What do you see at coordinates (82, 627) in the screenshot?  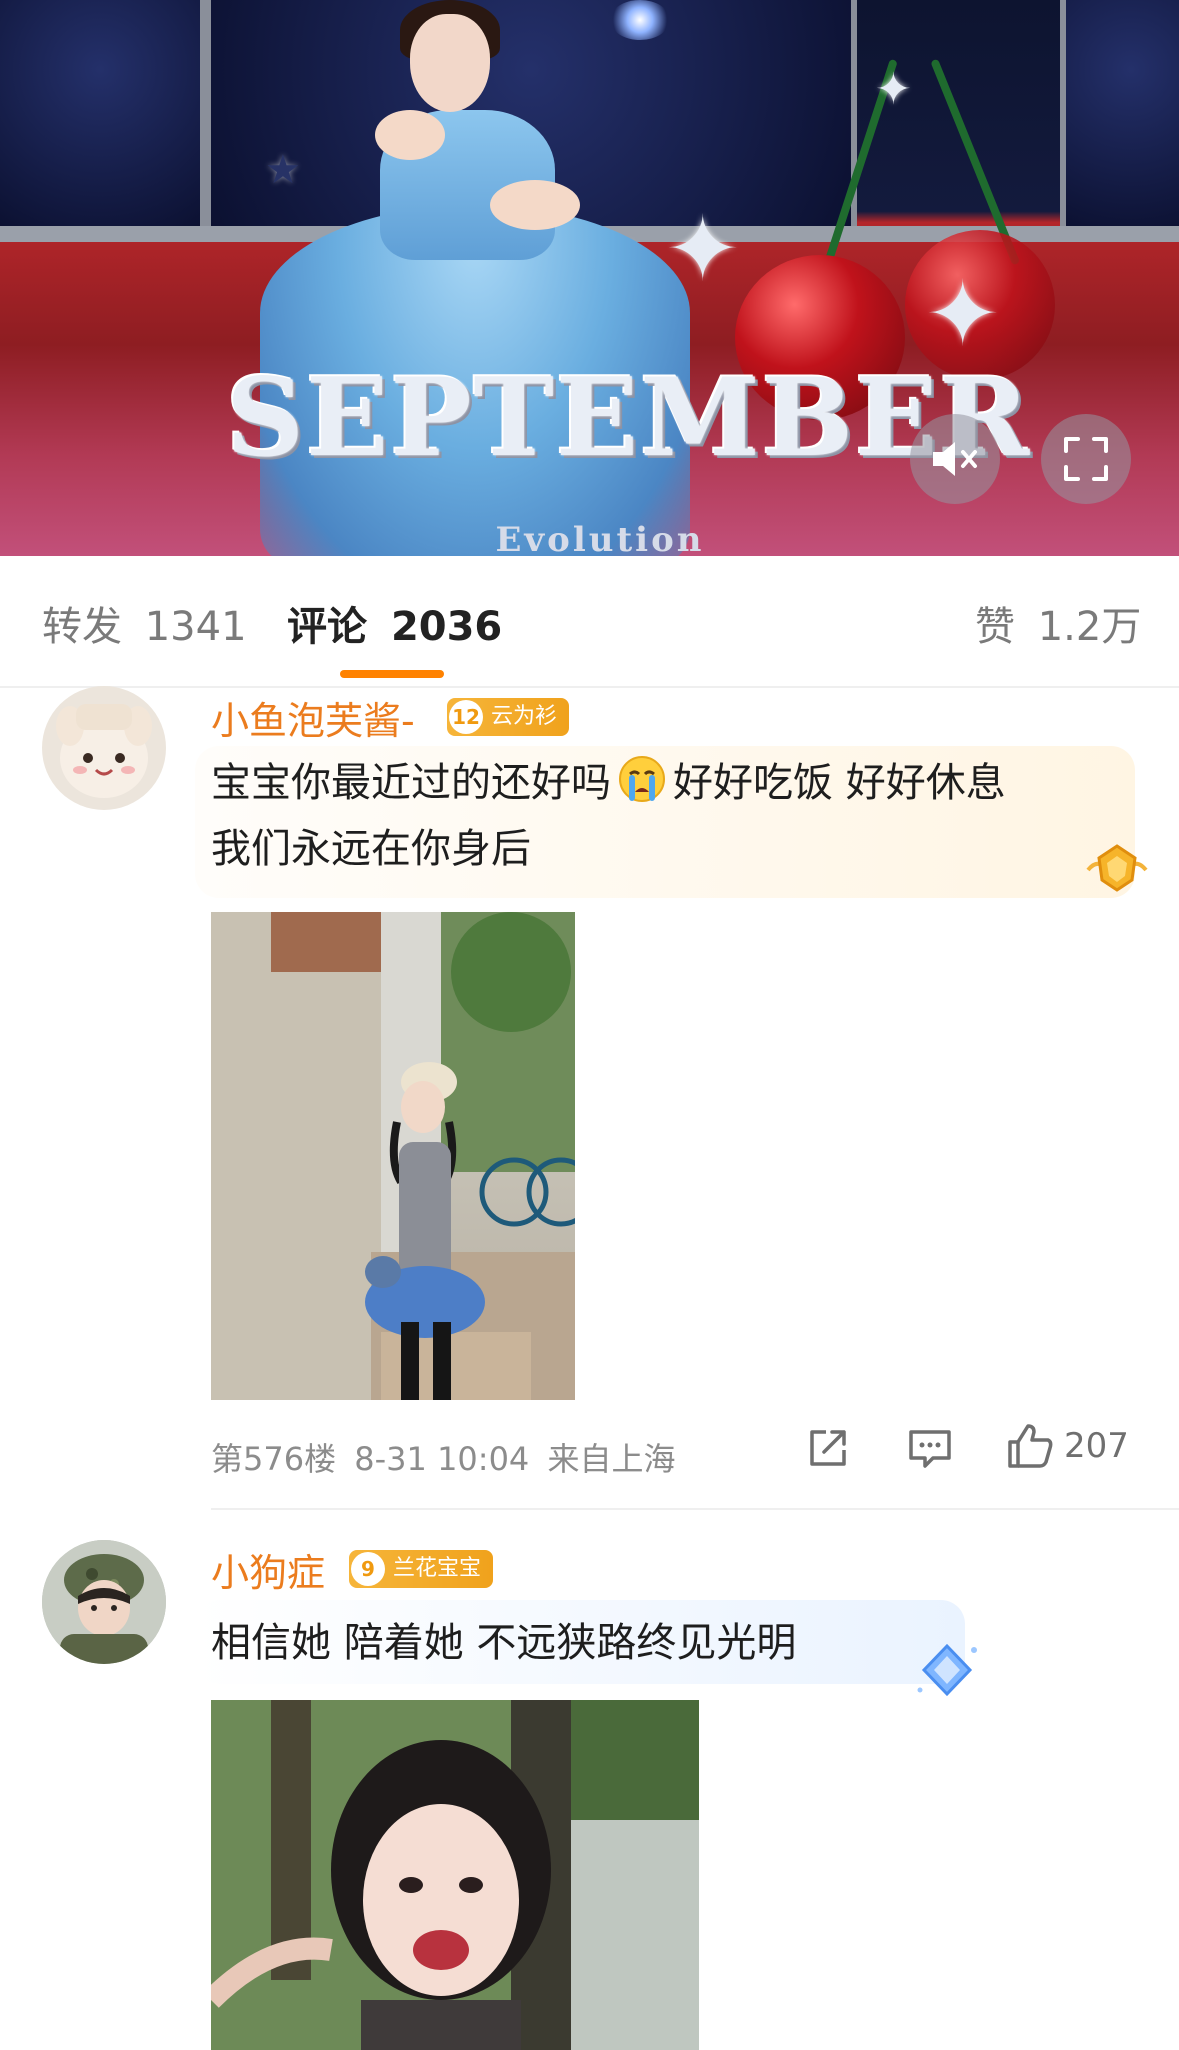 I see `tab-repost-label: 转发` at bounding box center [82, 627].